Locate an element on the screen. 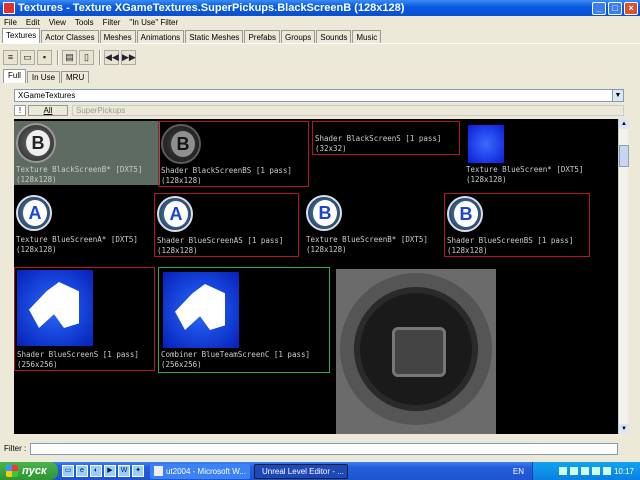 Image resolution: width=640 pixels, height=480 pixels. tab-textures: Textures is located at coordinates (21, 35).